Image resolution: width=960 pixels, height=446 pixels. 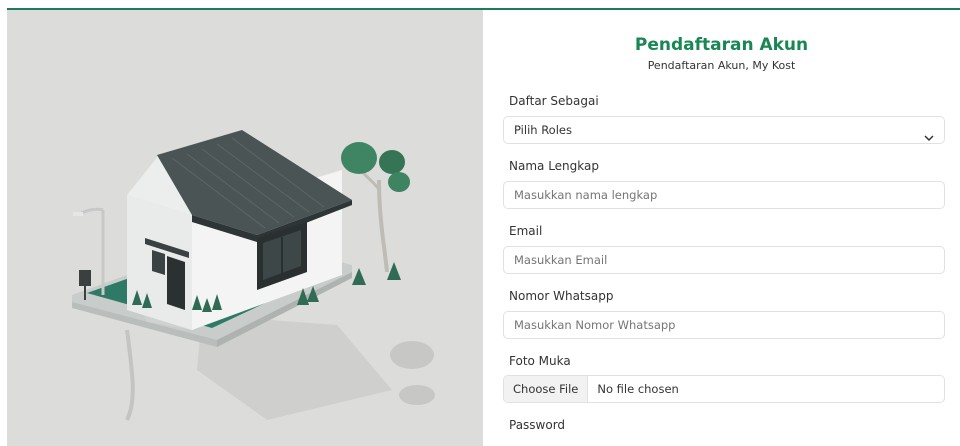 What do you see at coordinates (526, 231) in the screenshot?
I see `email-label: Email` at bounding box center [526, 231].